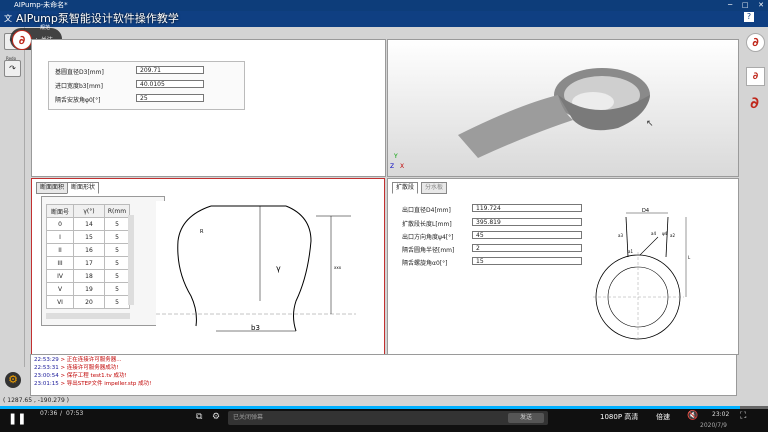  What do you see at coordinates (216, 417) in the screenshot?
I see `danmaku-settings-icon: ⚙` at bounding box center [216, 417].